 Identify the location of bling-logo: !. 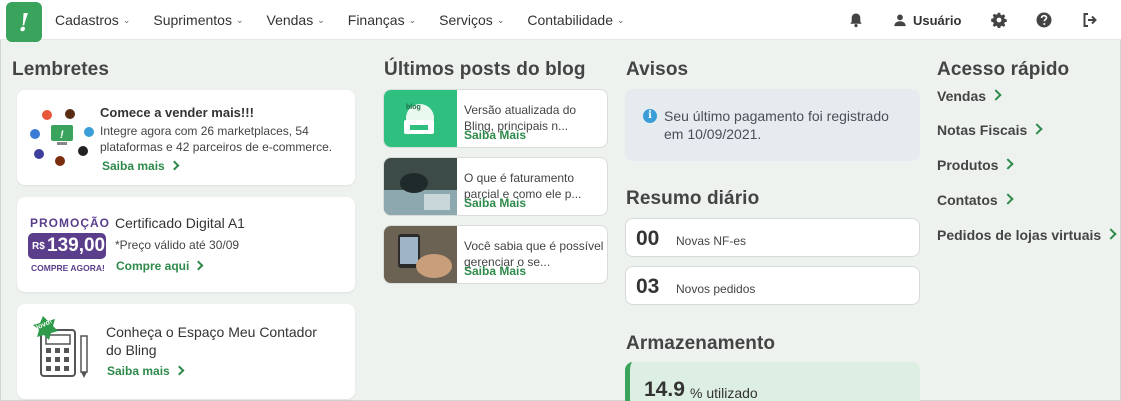
(24, 22).